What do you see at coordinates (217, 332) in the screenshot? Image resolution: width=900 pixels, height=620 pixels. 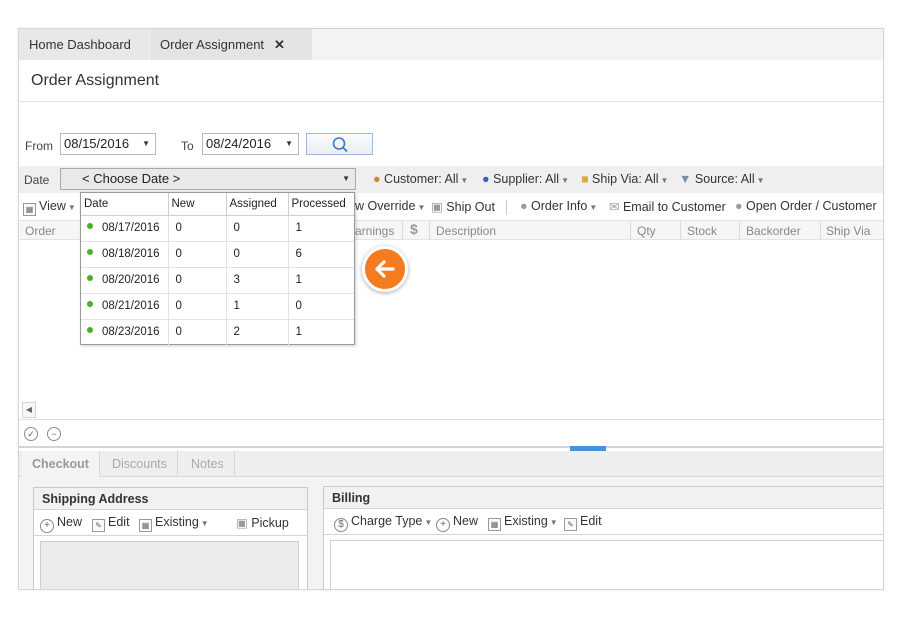 I see `dropdown-row: 08/23/2016 0 2 1` at bounding box center [217, 332].